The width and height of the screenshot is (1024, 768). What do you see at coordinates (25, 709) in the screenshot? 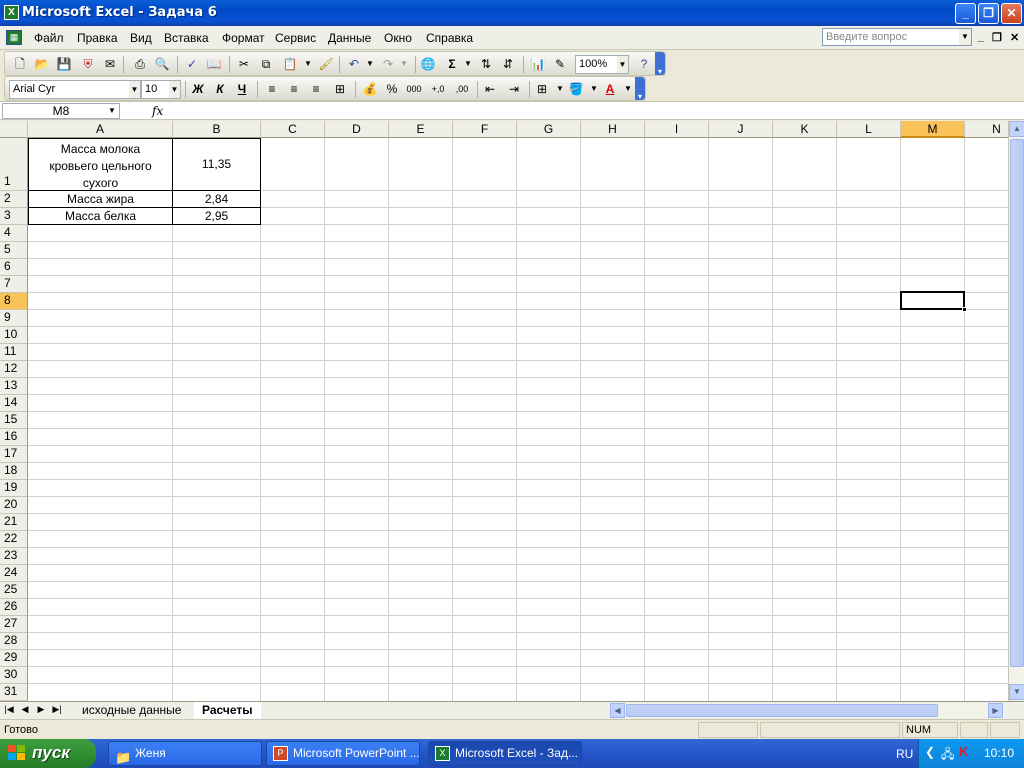
I see `prev-sheet-icon: ◀` at bounding box center [25, 709].